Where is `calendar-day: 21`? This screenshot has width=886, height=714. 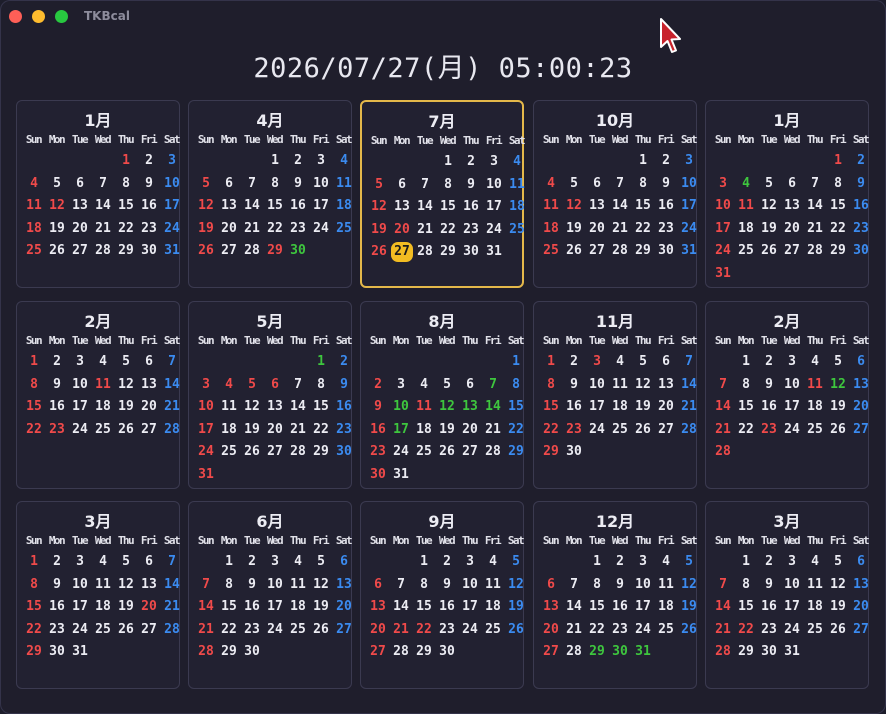 calendar-day: 21 is located at coordinates (723, 630).